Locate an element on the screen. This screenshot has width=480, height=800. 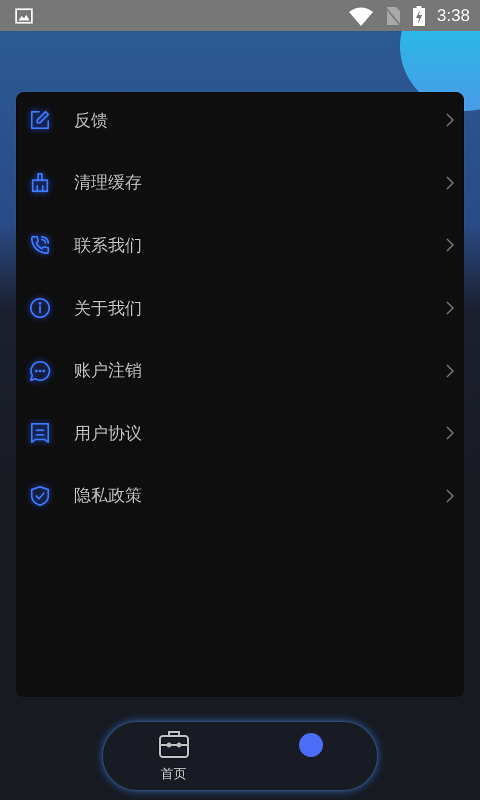
menu-item: 联系我们 is located at coordinates (240, 245).